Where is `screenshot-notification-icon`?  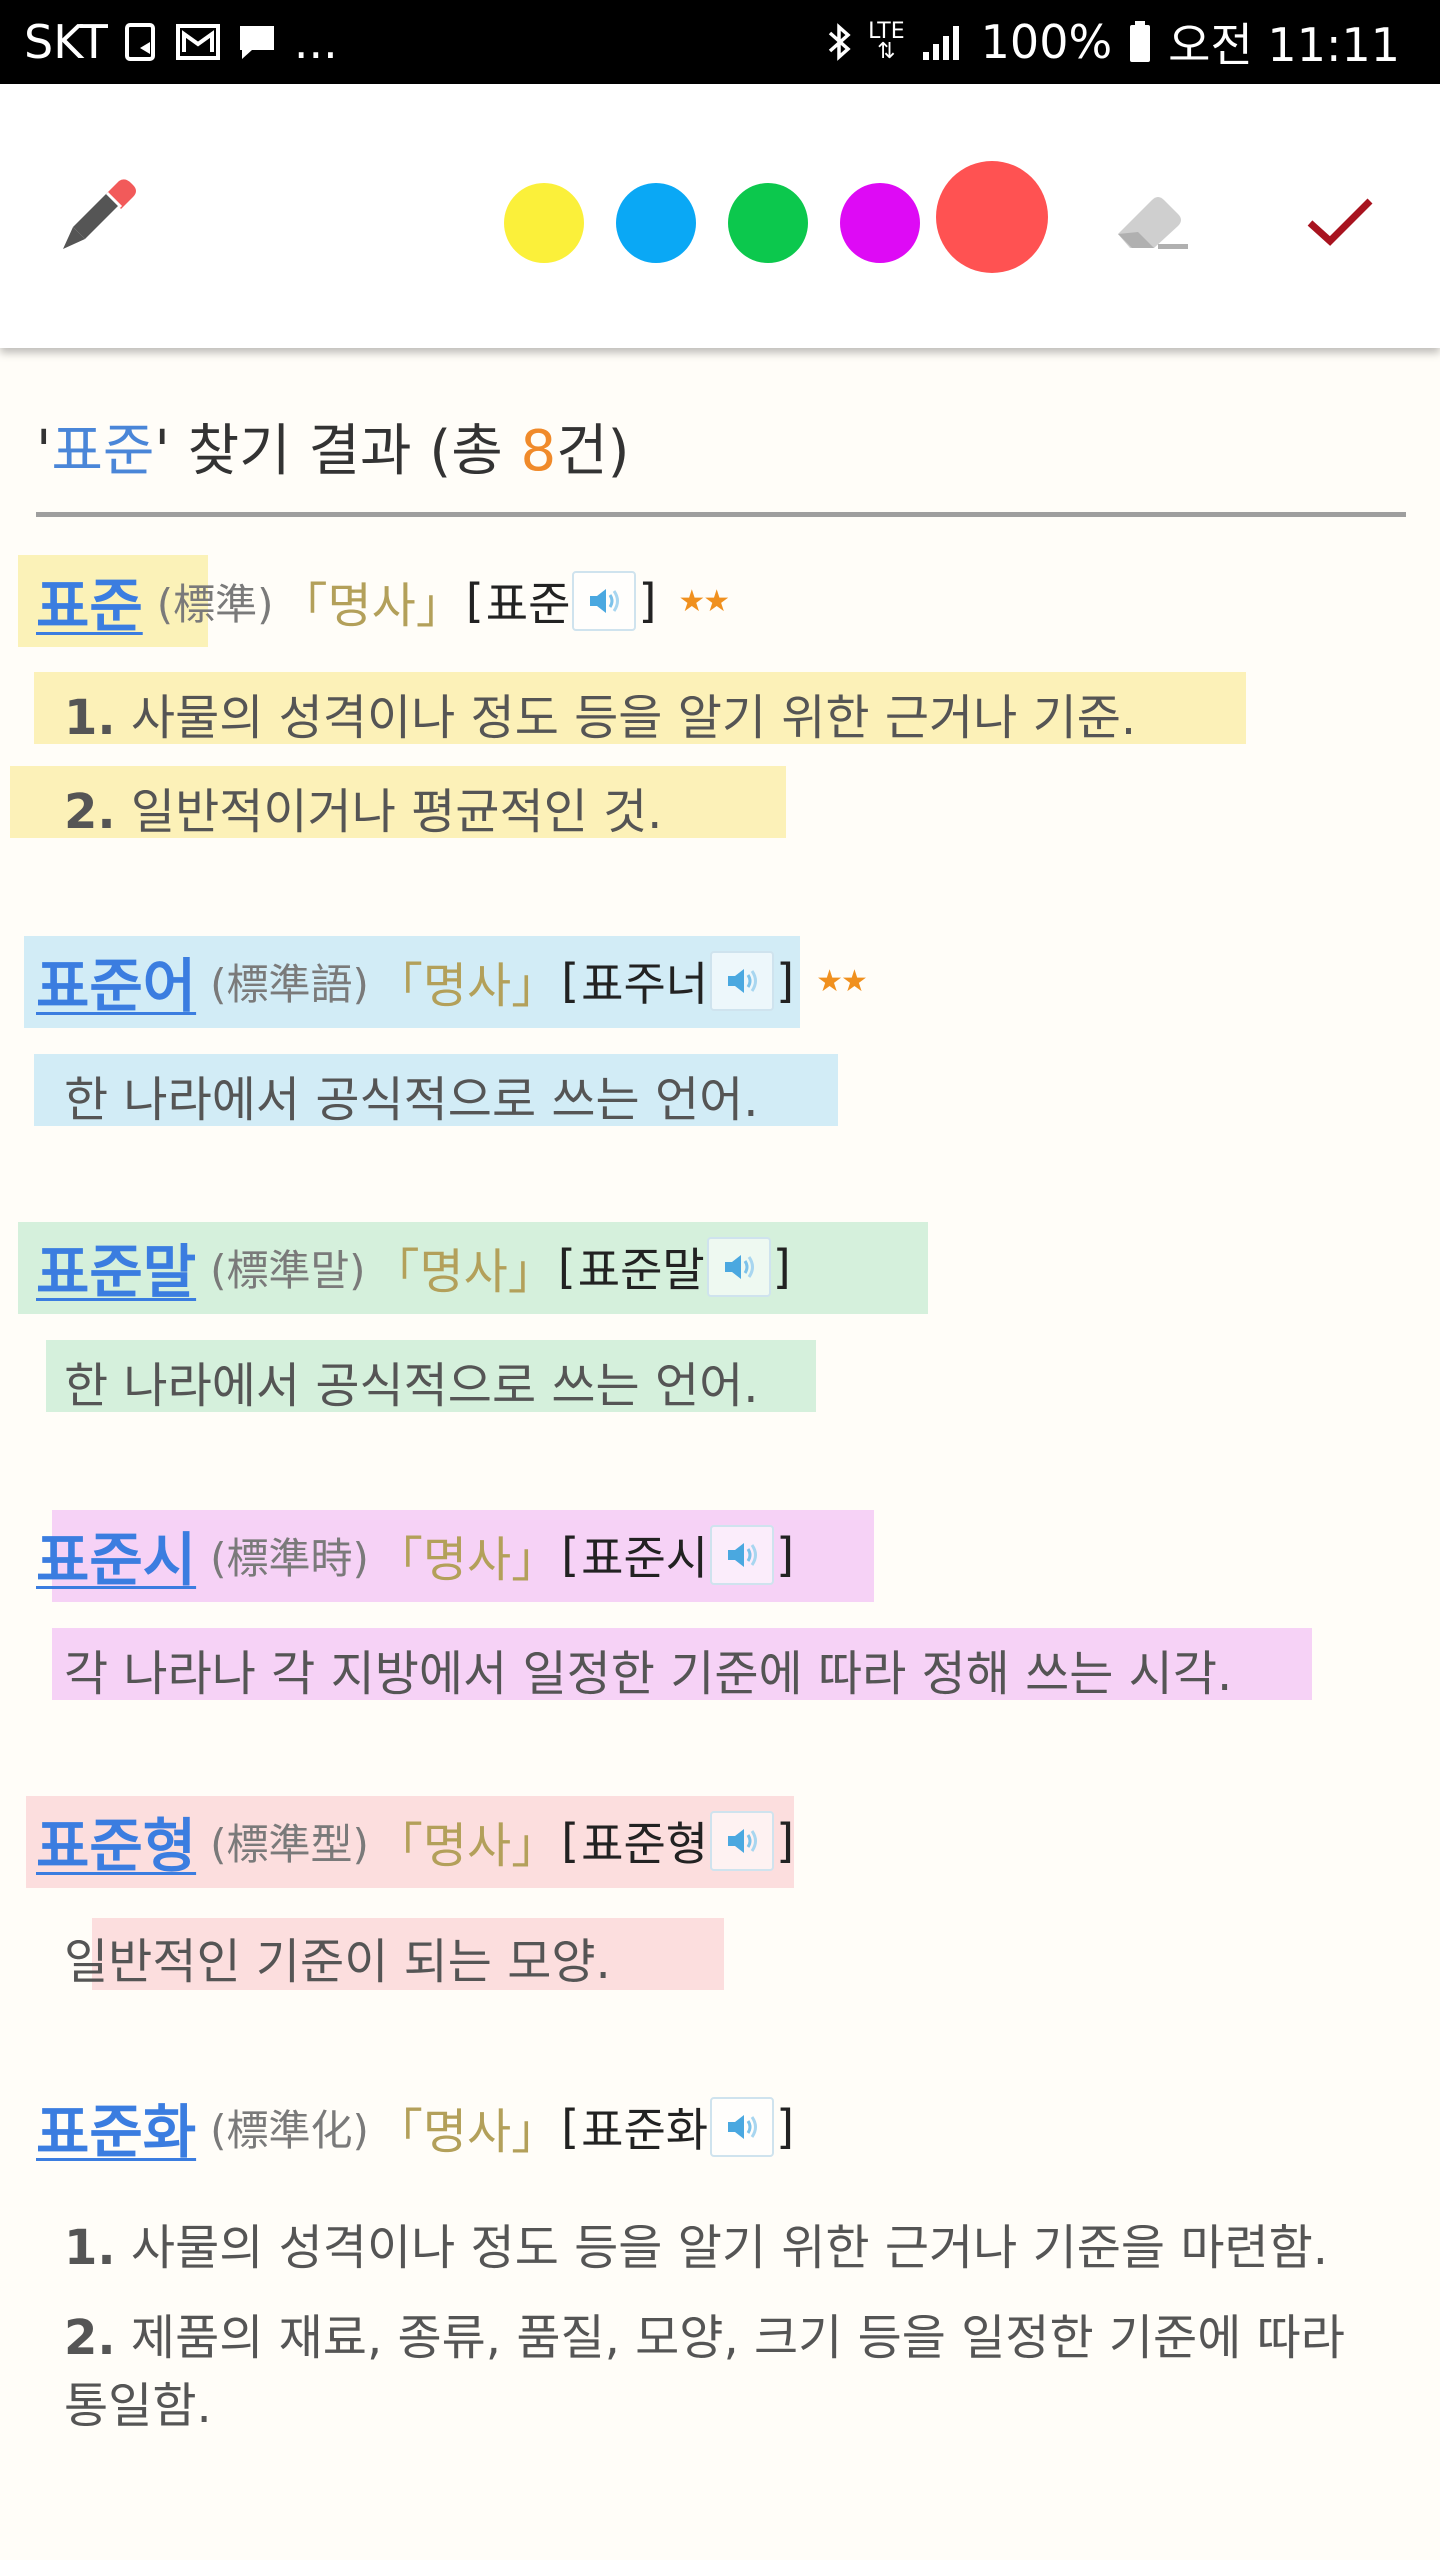 screenshot-notification-icon is located at coordinates (142, 42).